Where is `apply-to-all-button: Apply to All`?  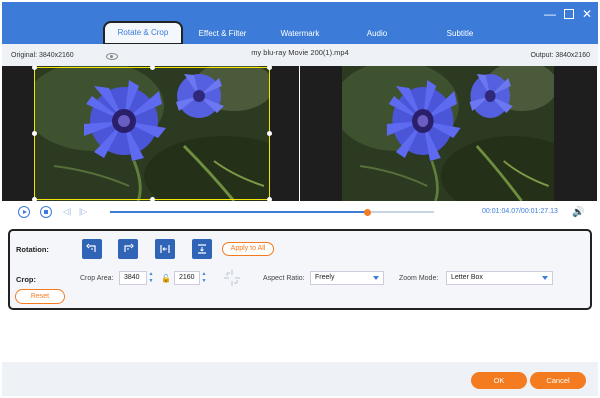
apply-to-all-button: Apply to All is located at coordinates (248, 249).